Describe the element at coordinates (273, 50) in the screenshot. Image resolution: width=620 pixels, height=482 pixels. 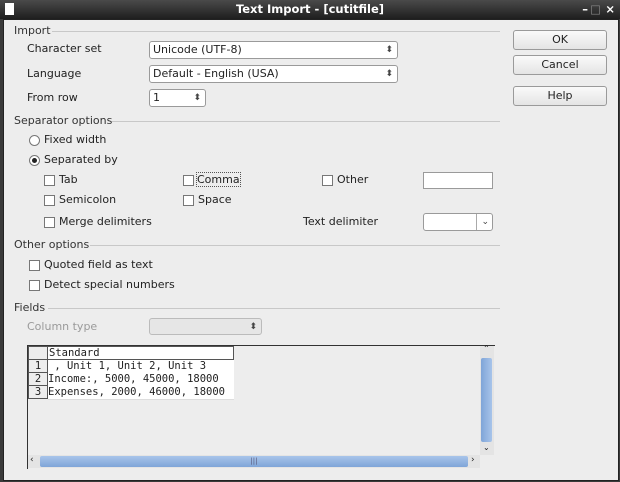
I see `charset-select: Unicode (UTF-8) ⬍` at that location.